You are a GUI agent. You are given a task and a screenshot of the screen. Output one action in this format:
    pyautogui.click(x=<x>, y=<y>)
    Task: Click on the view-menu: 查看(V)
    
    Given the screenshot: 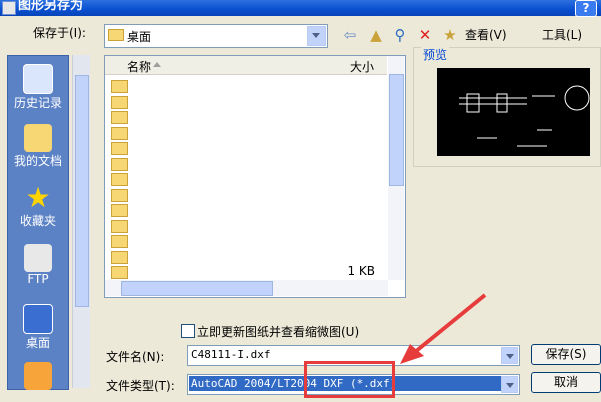 What is the action you would take?
    pyautogui.click(x=486, y=34)
    